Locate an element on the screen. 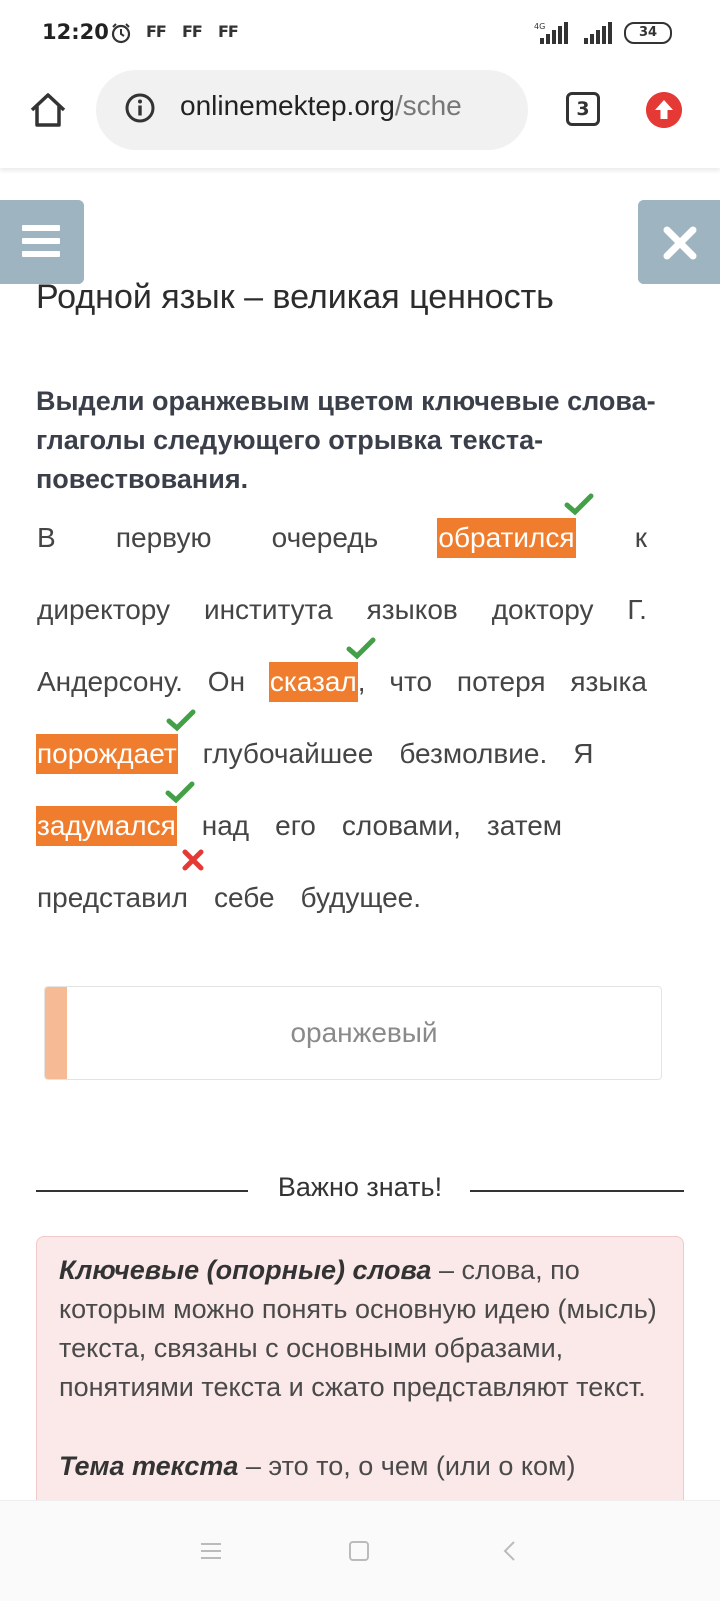 This screenshot has width=720, height=1601. word: языков is located at coordinates (412, 610).